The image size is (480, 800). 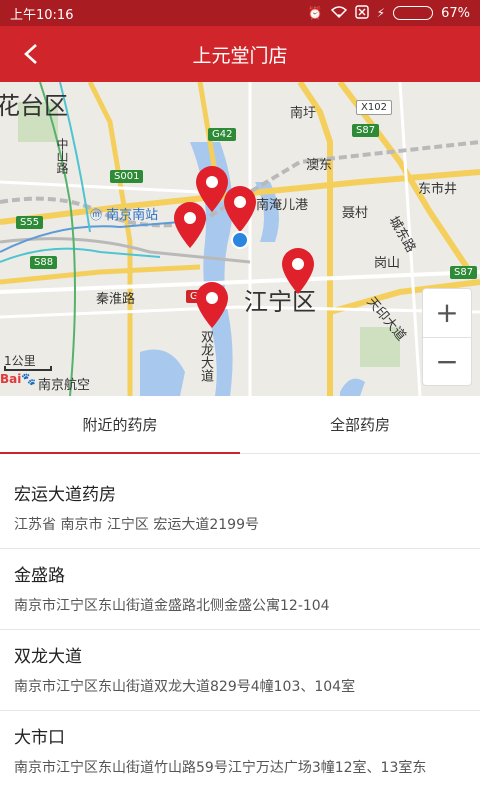 I want to click on zoom-controls: + −, so click(x=447, y=337).